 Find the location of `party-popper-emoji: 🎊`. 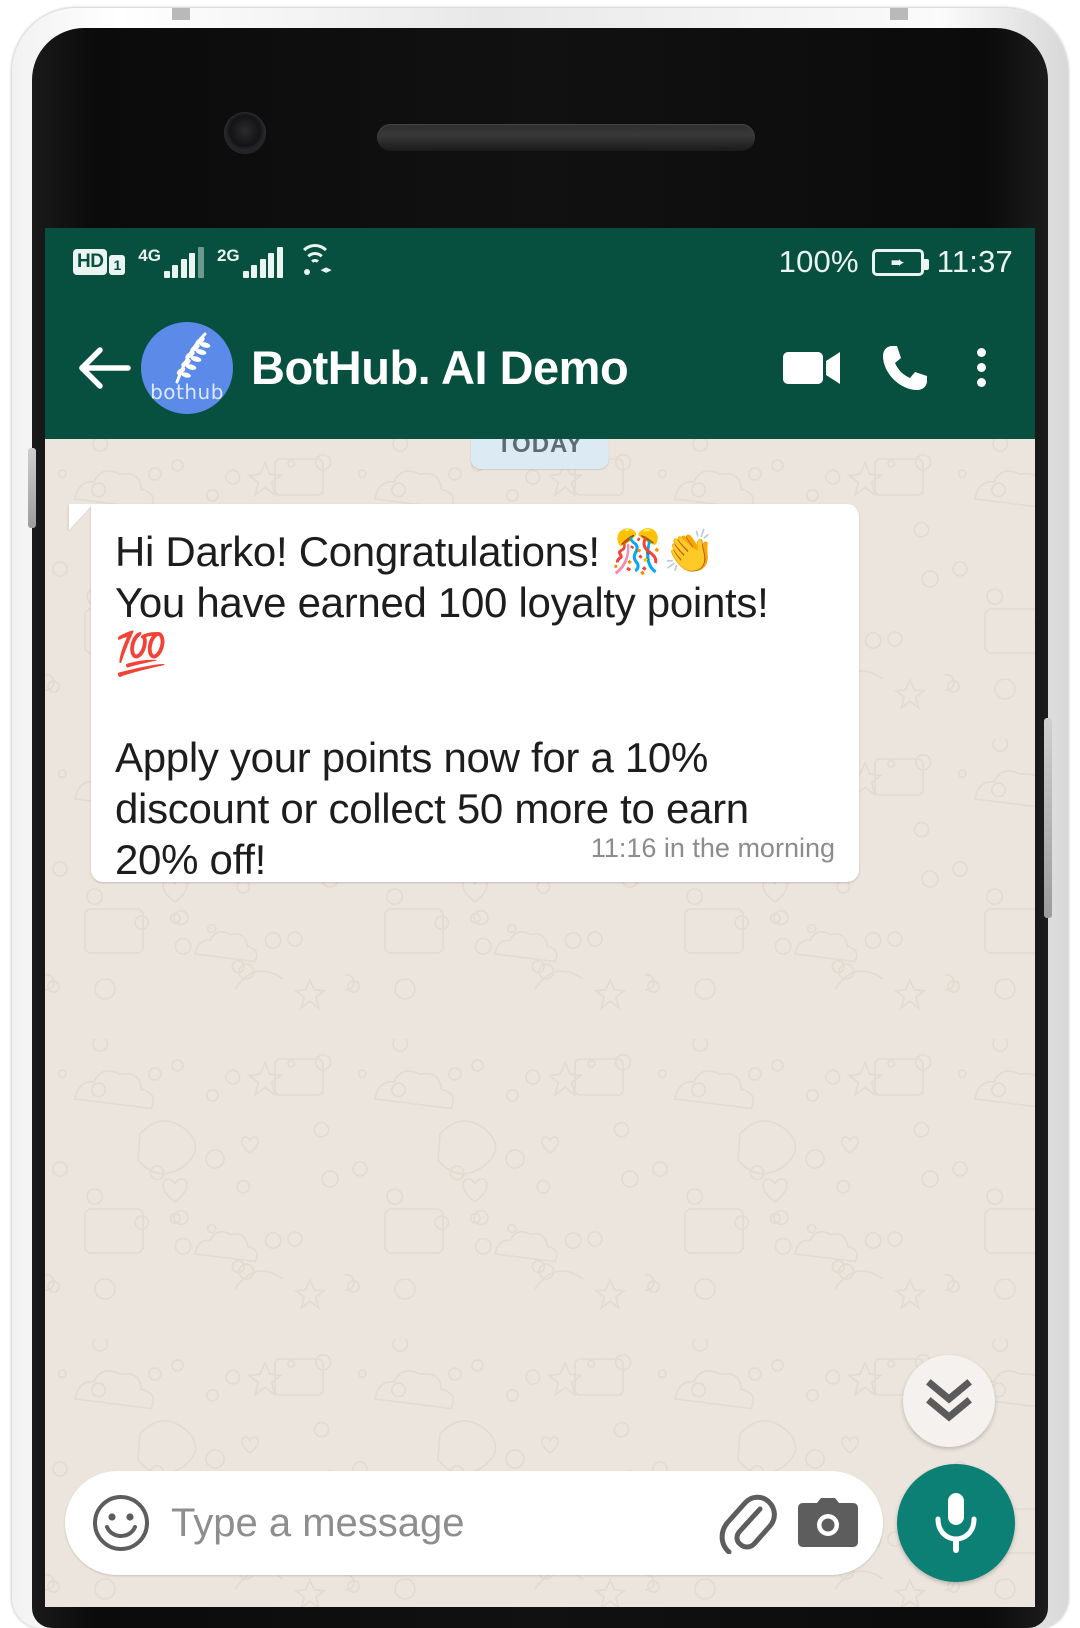

party-popper-emoji: 🎊 is located at coordinates (637, 551).